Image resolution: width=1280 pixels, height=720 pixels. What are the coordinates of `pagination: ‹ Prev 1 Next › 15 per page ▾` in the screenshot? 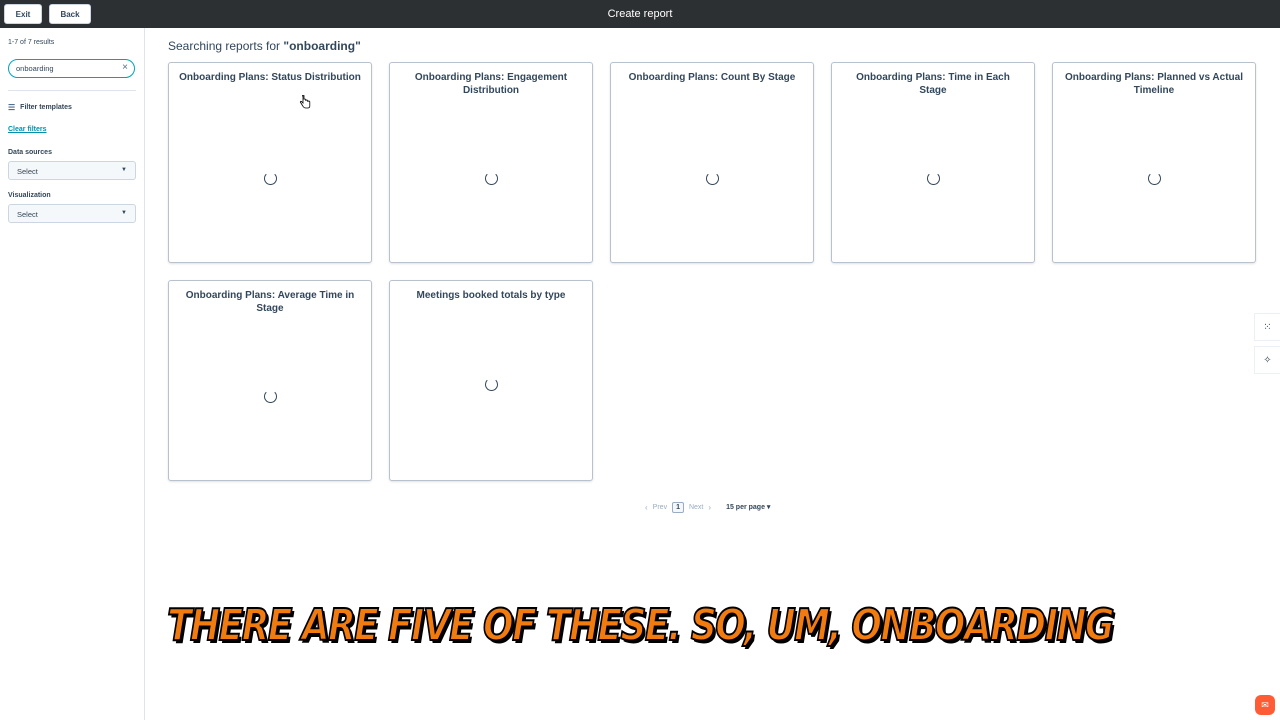 It's located at (707, 507).